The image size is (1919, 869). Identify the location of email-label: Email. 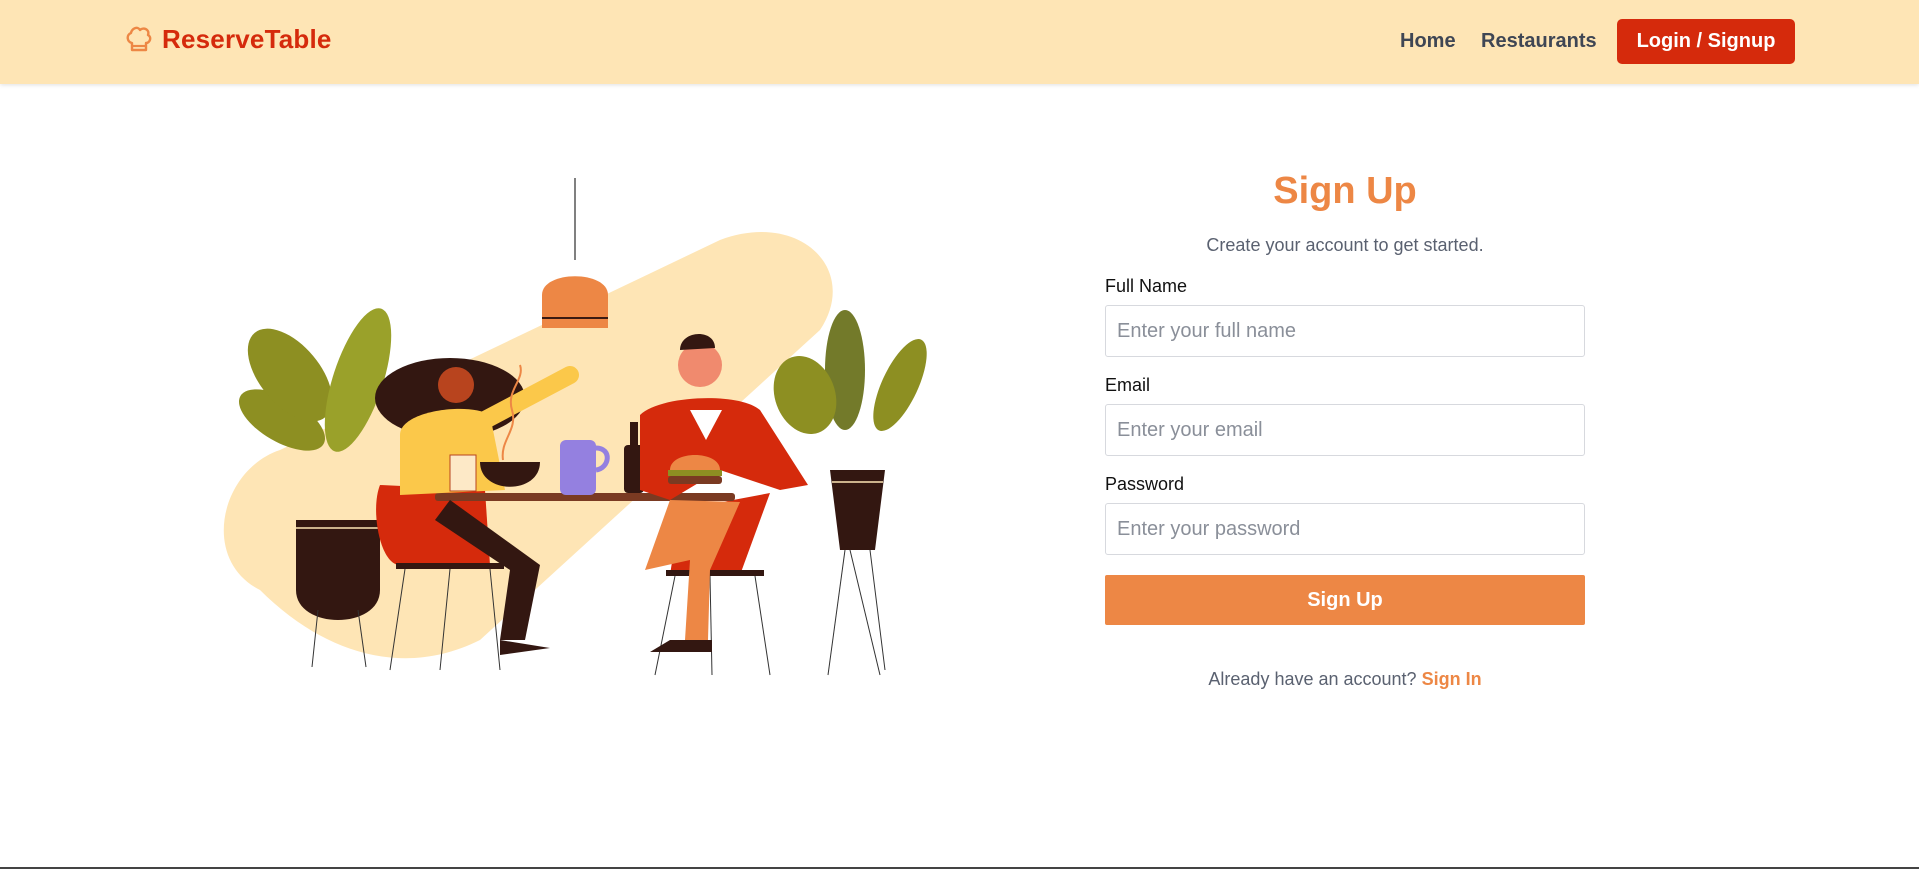
(1128, 385).